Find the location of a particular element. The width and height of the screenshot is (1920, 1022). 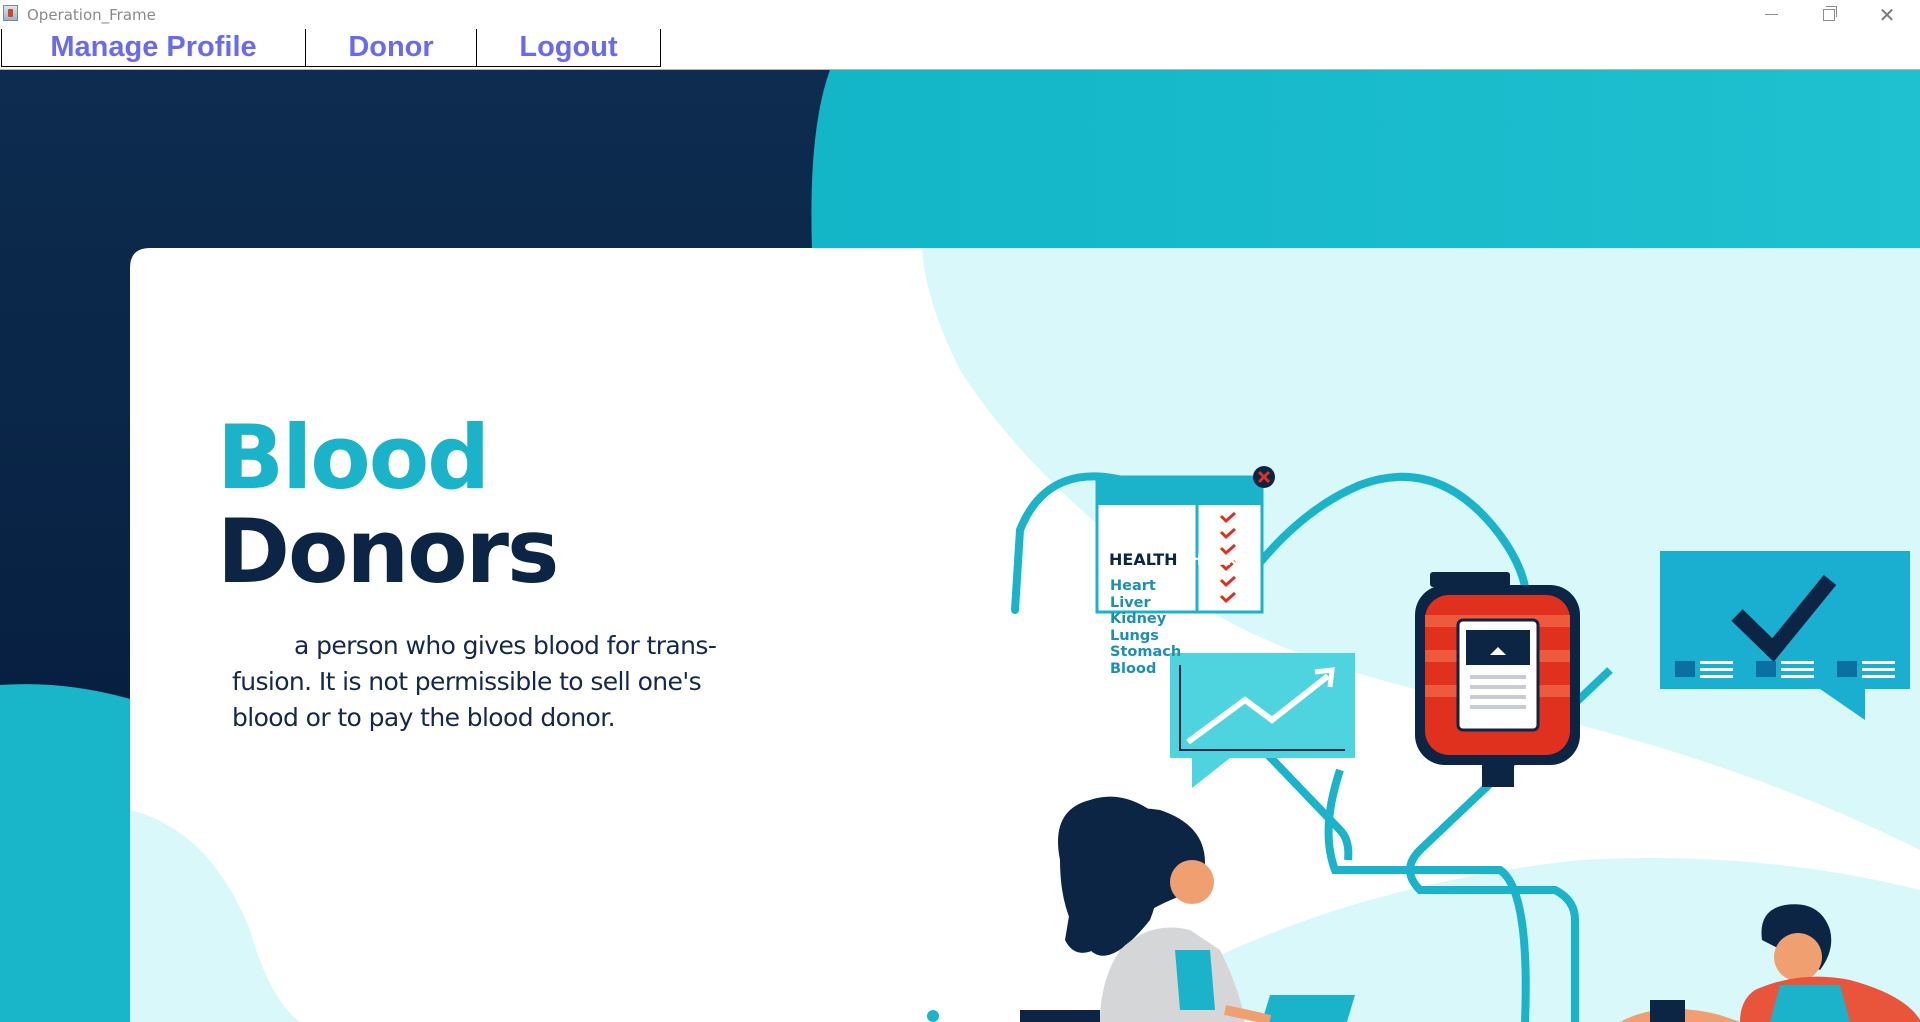

description-line: blood or to pay the blood donor. is located at coordinates (424, 717).